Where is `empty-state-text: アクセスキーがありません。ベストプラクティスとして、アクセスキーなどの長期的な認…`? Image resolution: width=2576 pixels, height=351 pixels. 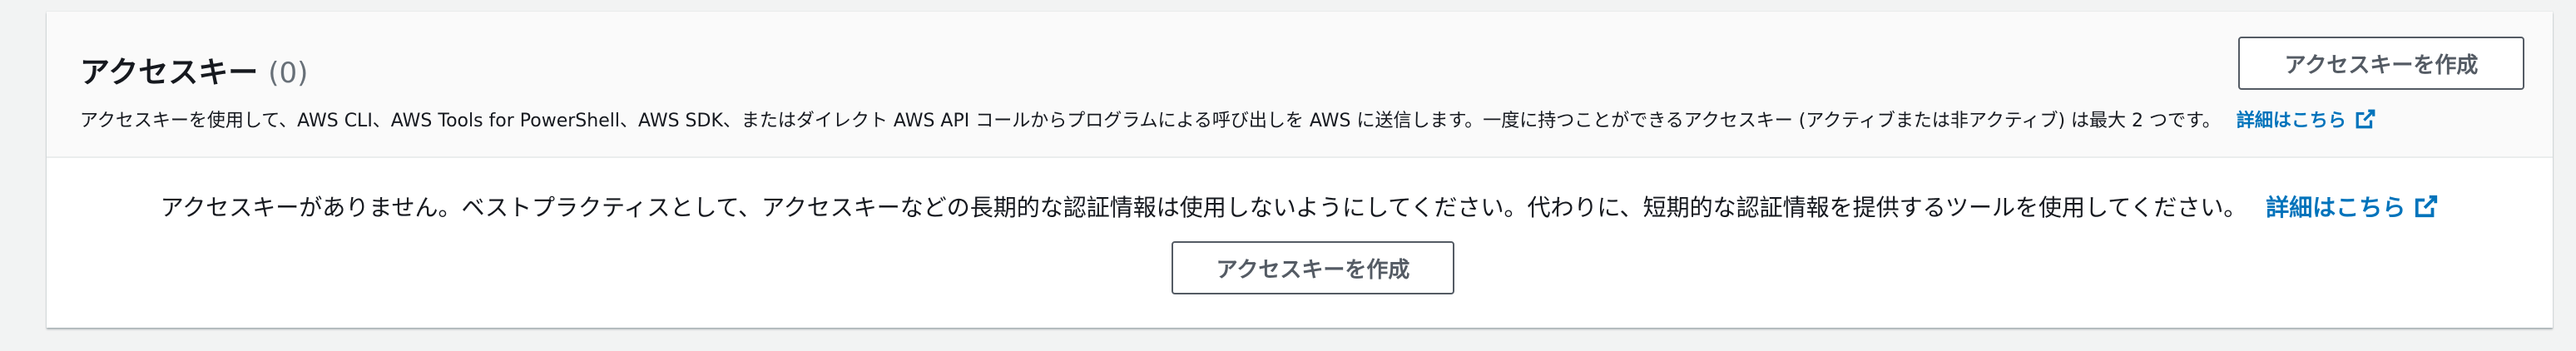
empty-state-text: アクセスキーがありません。ベストプラクティスとして、アクセスキーなどの長期的な認… is located at coordinates (1203, 208).